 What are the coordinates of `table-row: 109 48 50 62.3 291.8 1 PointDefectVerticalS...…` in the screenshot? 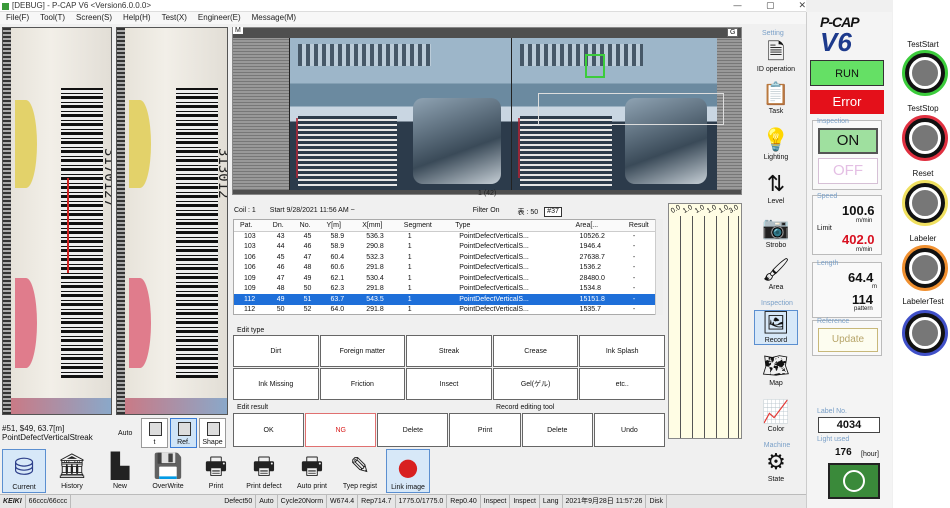 It's located at (448, 289).